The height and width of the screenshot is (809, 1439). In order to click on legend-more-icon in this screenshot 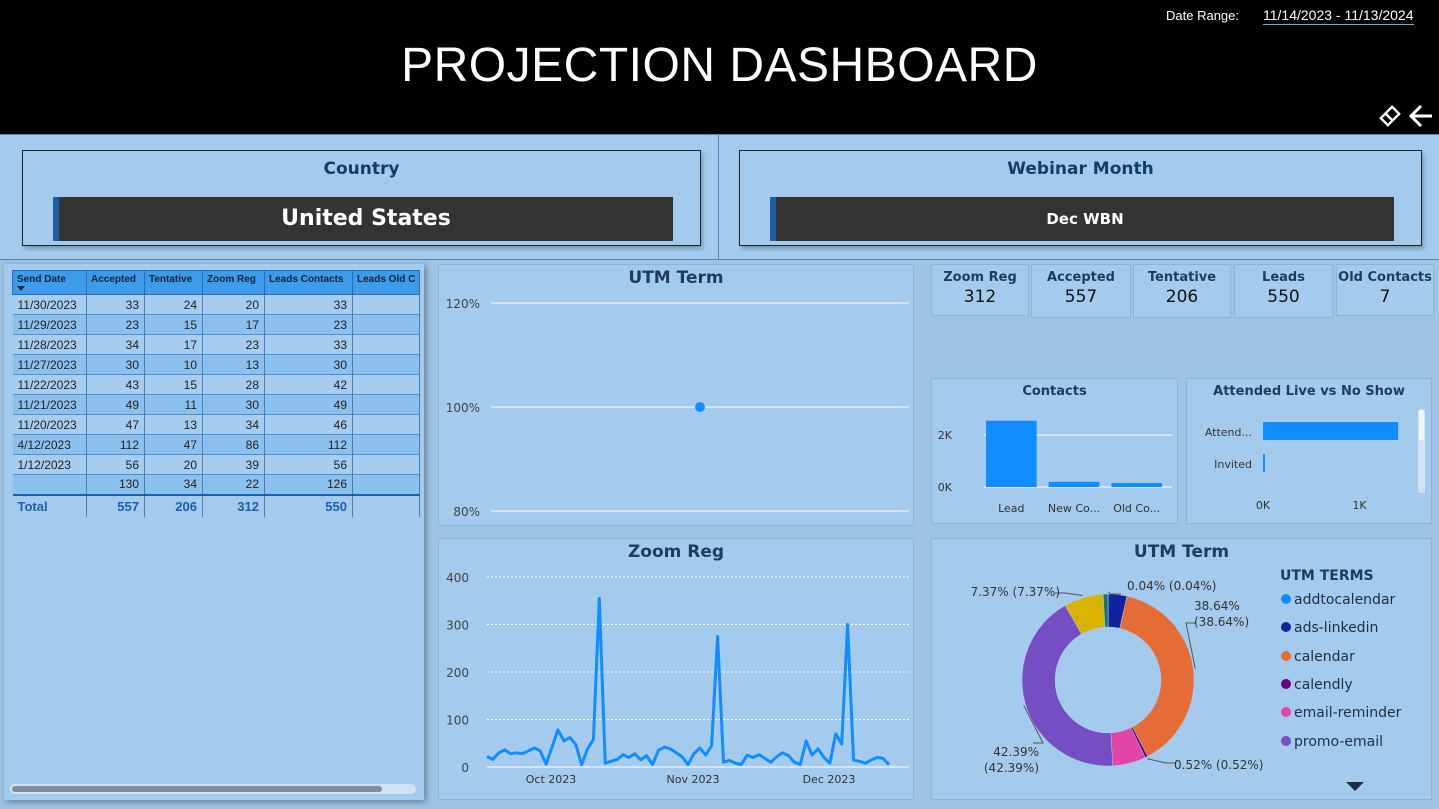, I will do `click(1355, 786)`.